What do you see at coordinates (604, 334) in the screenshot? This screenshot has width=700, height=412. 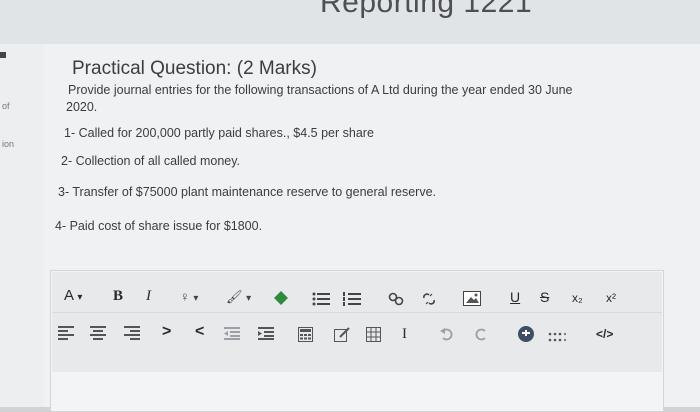 I see `html-source-button: </>` at bounding box center [604, 334].